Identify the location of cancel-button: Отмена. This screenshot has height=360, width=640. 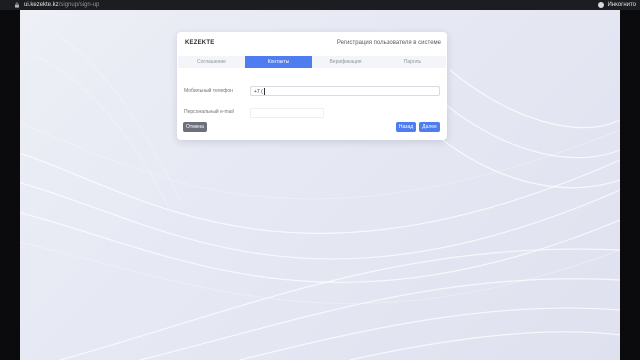
(195, 127).